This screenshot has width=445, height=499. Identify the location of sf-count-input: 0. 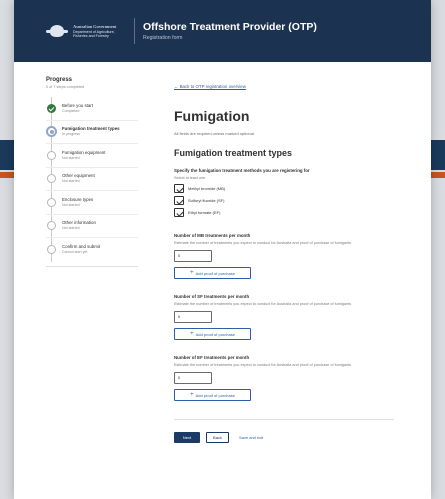
(193, 317).